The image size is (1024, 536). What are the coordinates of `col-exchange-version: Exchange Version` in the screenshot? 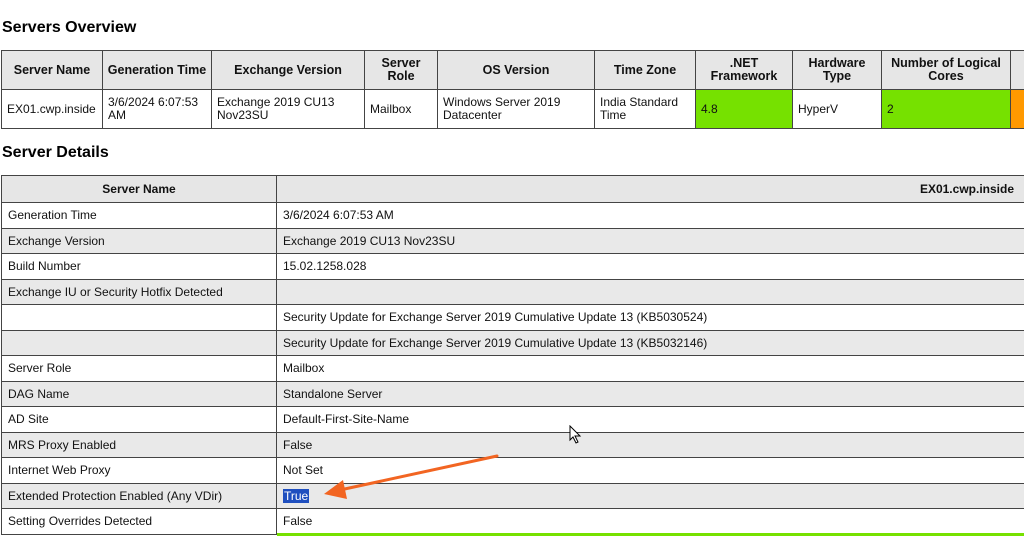 It's located at (288, 70).